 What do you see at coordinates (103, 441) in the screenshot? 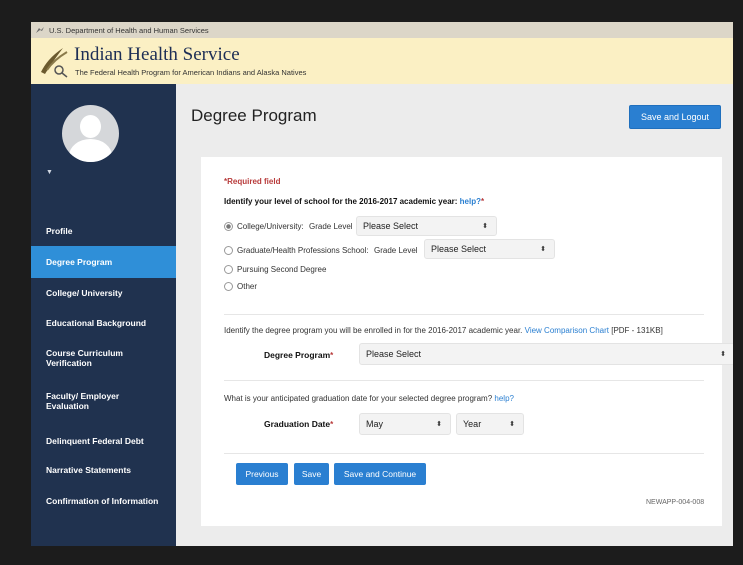
I see `sidebar-item-delinquent-federal-debt: Delinquent Federal Debt` at bounding box center [103, 441].